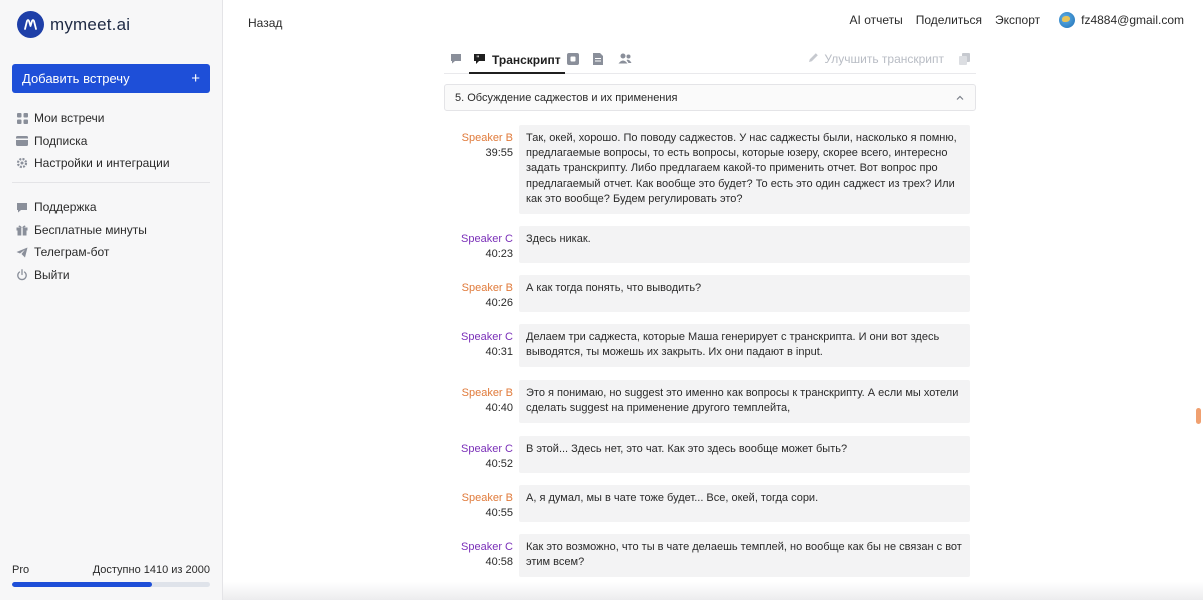 The image size is (1203, 600). I want to click on sidebar-item-subscription: Подписка, so click(114, 141).